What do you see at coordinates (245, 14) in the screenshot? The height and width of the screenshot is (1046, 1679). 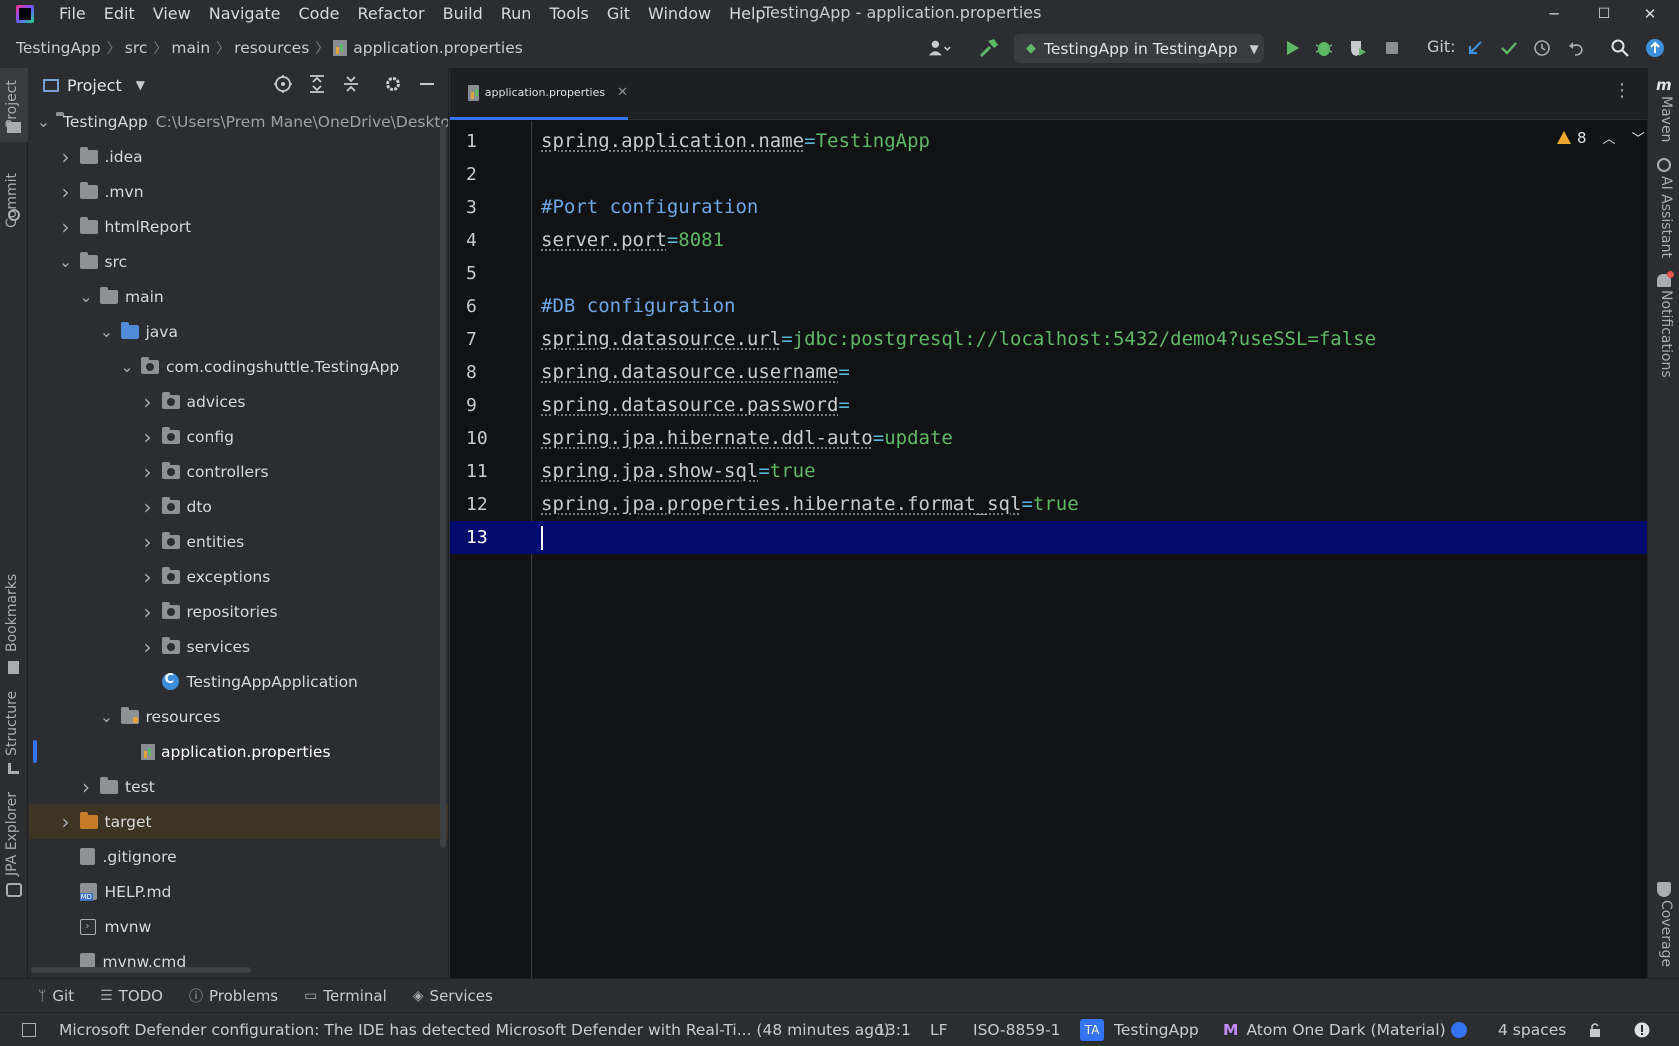 I see `menu-navigate: Navigate` at bounding box center [245, 14].